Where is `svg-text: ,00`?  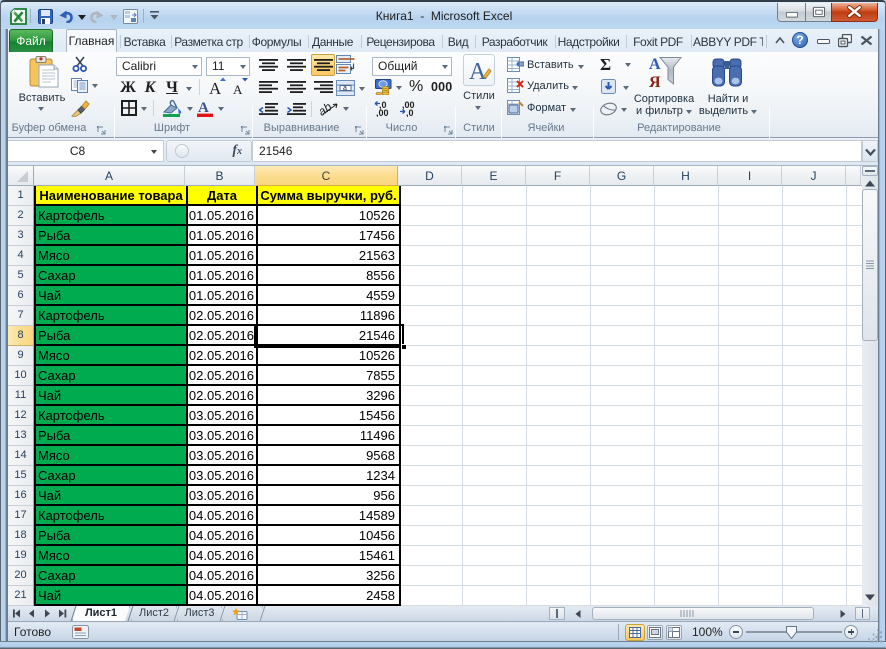
svg-text: ,00 is located at coordinates (382, 112).